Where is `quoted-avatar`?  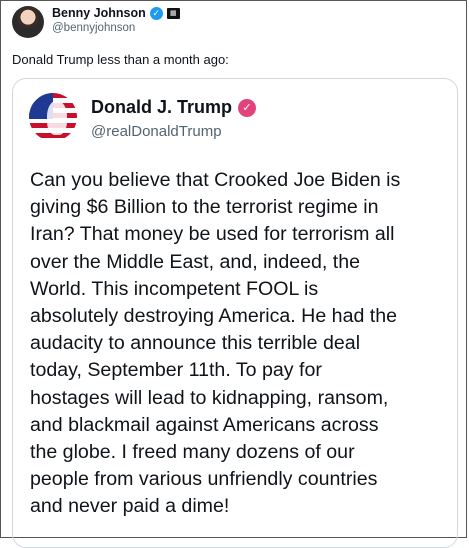 quoted-avatar is located at coordinates (53, 117).